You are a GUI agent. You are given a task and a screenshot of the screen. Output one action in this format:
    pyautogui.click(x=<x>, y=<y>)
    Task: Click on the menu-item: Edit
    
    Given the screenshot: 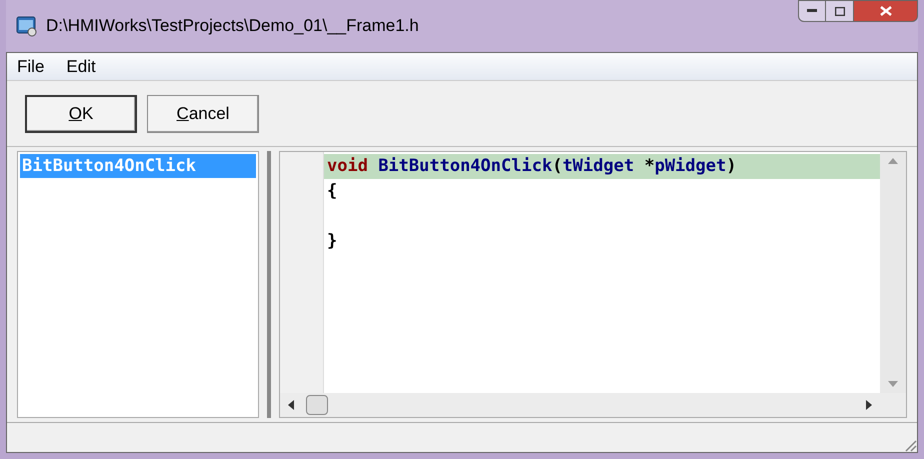 What is the action you would take?
    pyautogui.click(x=81, y=67)
    